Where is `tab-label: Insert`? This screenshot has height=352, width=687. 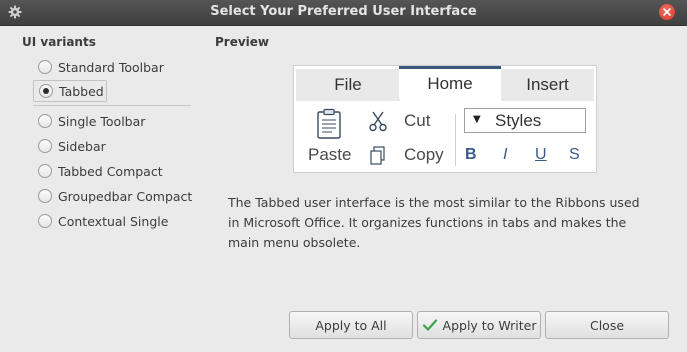 tab-label: Insert is located at coordinates (547, 84).